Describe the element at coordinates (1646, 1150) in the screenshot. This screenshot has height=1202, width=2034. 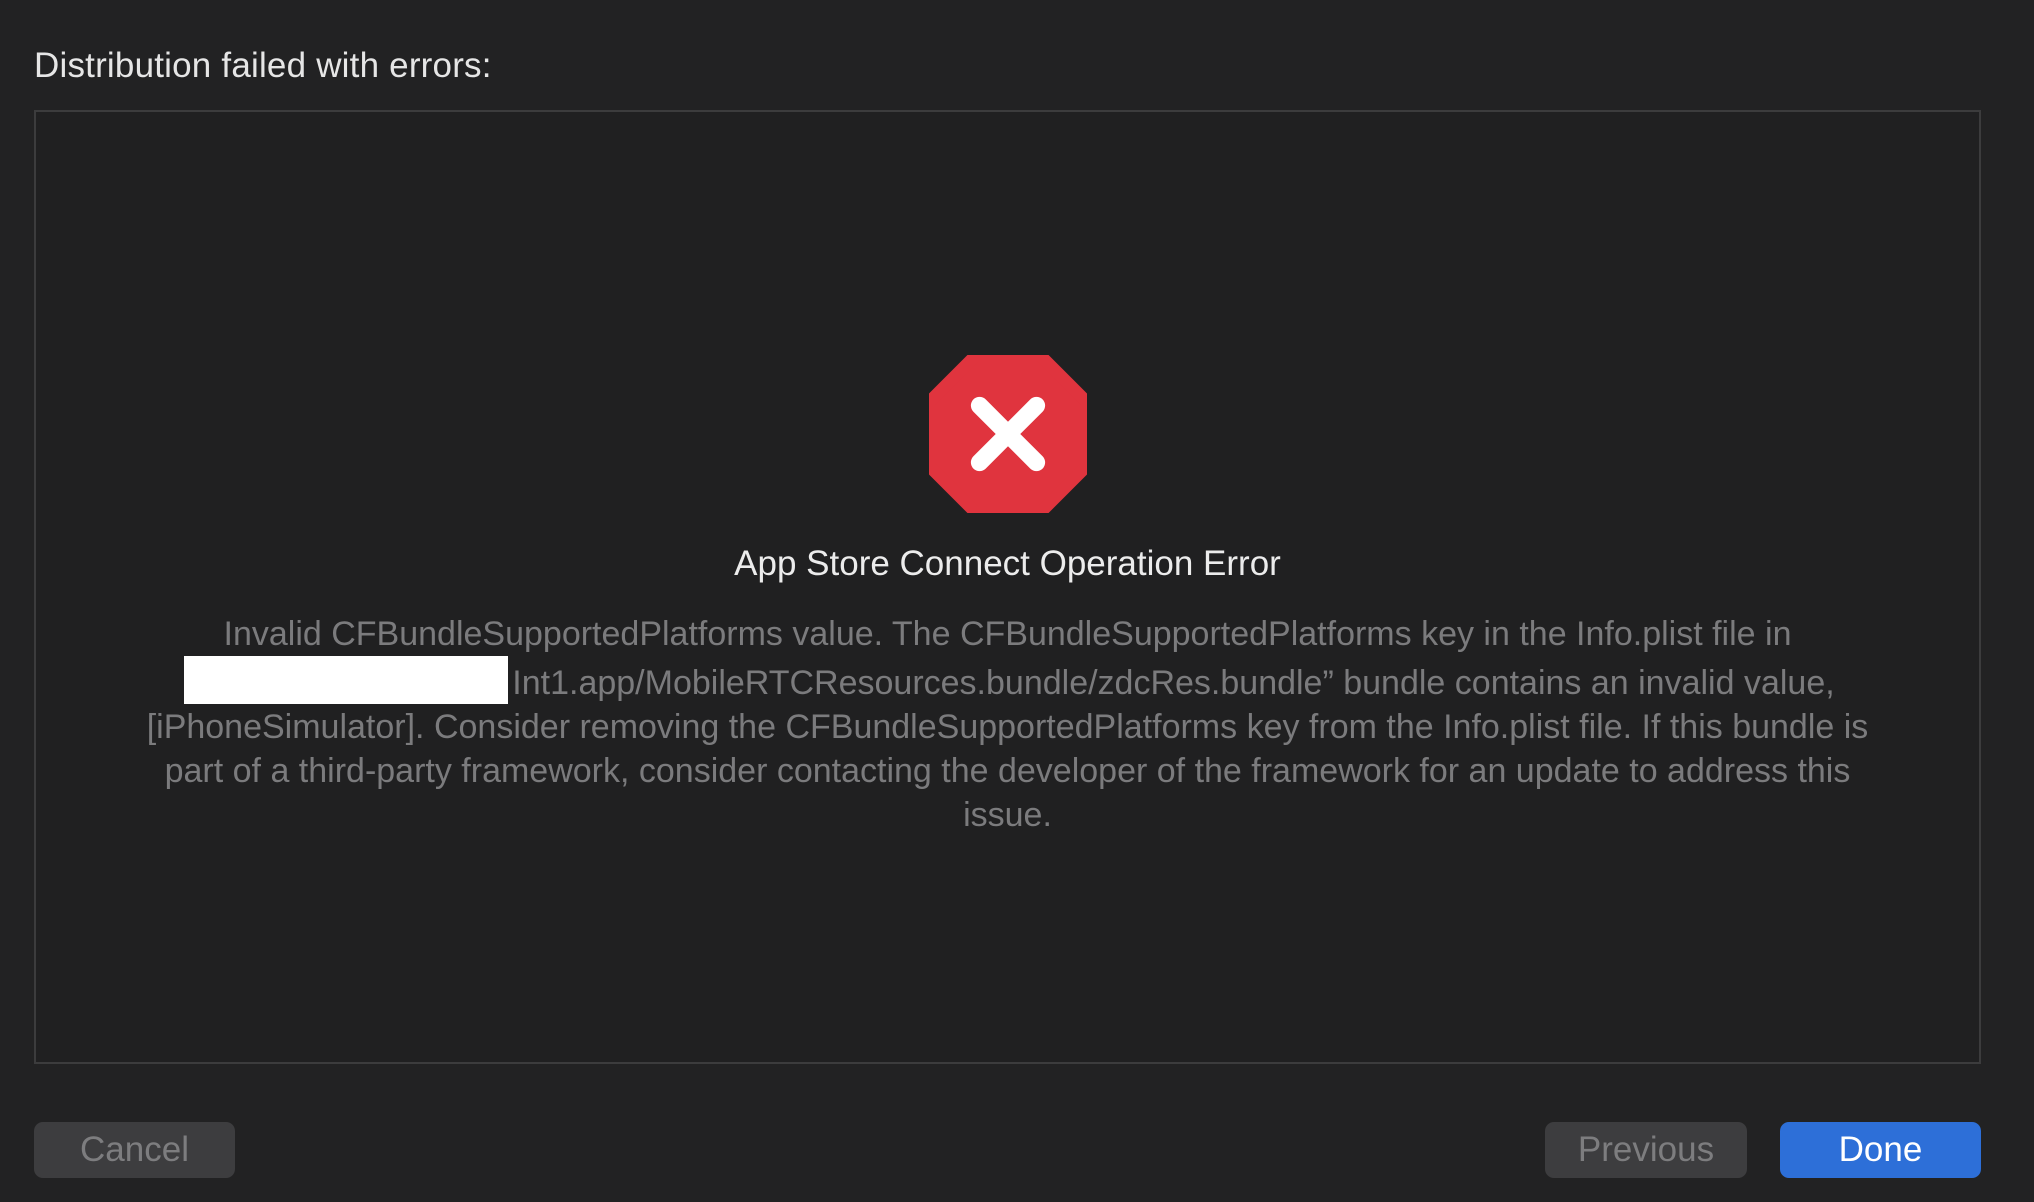
I see `previous-button: Previous` at that location.